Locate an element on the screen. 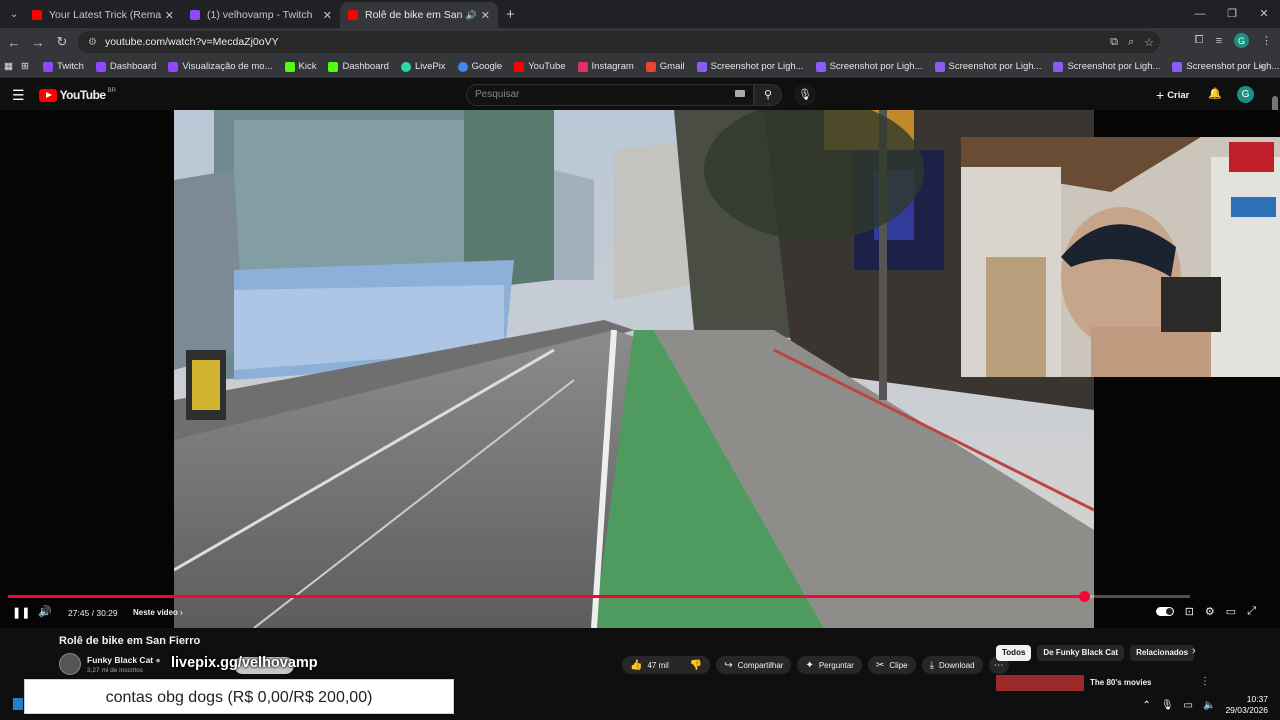 This screenshot has height=720, width=1280. bookmark-item: Kick is located at coordinates (300, 66).